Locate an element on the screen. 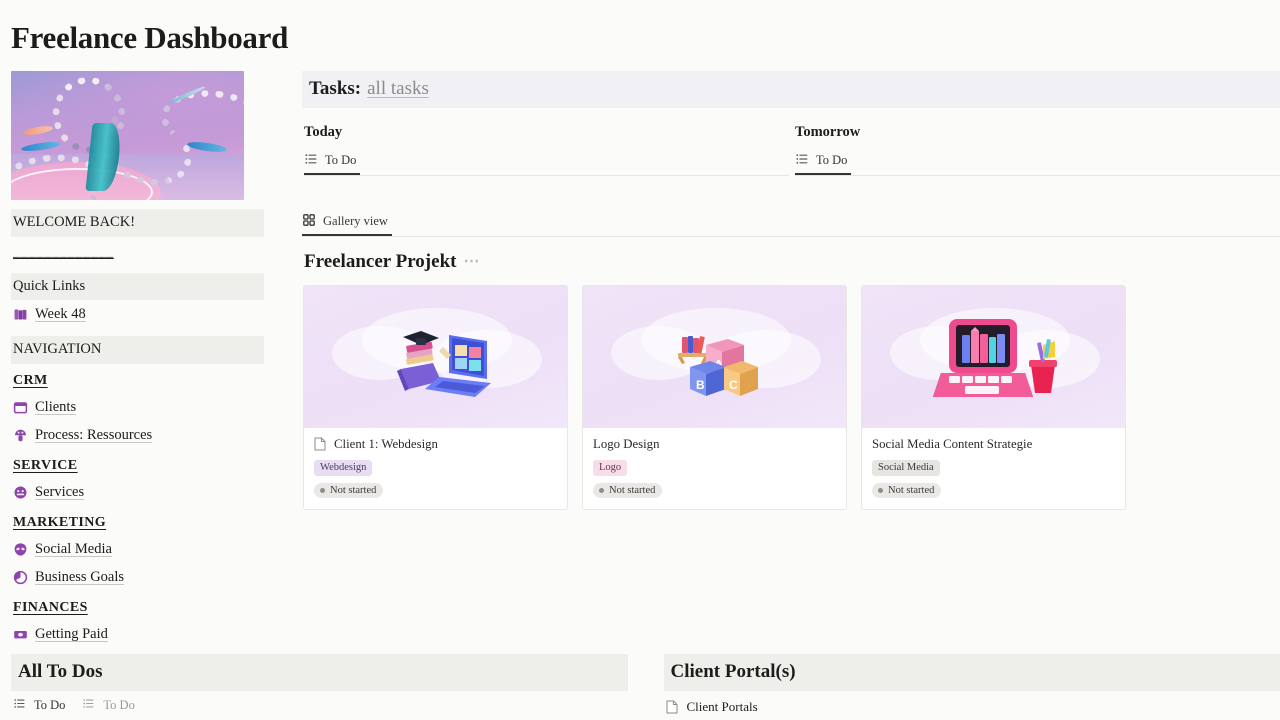  page-icon is located at coordinates (321, 444).